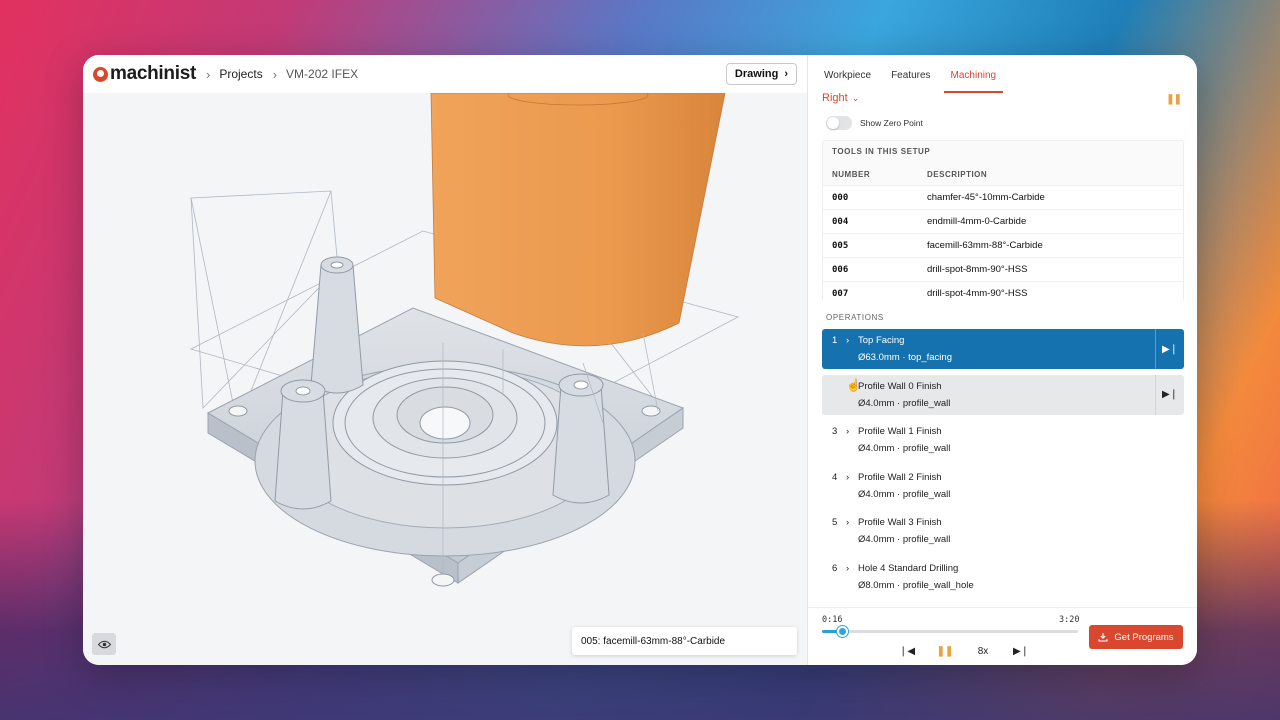  What do you see at coordinates (900, 386) in the screenshot?
I see `operation-name: Profile Wall 0 Finish` at bounding box center [900, 386].